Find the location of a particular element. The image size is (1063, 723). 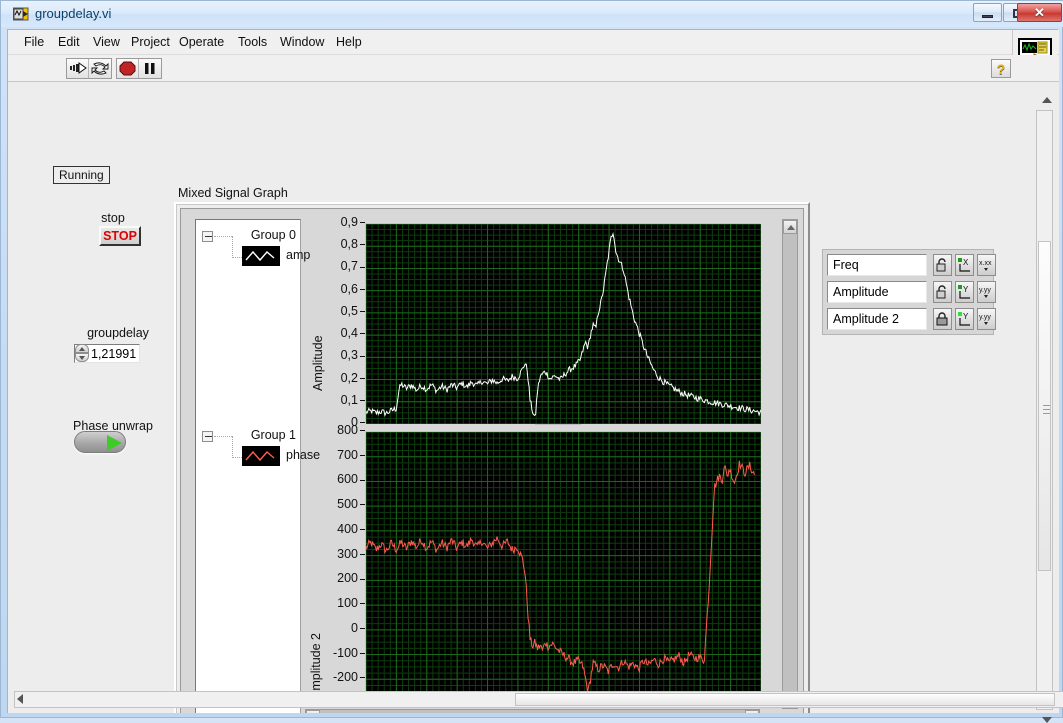

menu-view: View is located at coordinates (106, 42).